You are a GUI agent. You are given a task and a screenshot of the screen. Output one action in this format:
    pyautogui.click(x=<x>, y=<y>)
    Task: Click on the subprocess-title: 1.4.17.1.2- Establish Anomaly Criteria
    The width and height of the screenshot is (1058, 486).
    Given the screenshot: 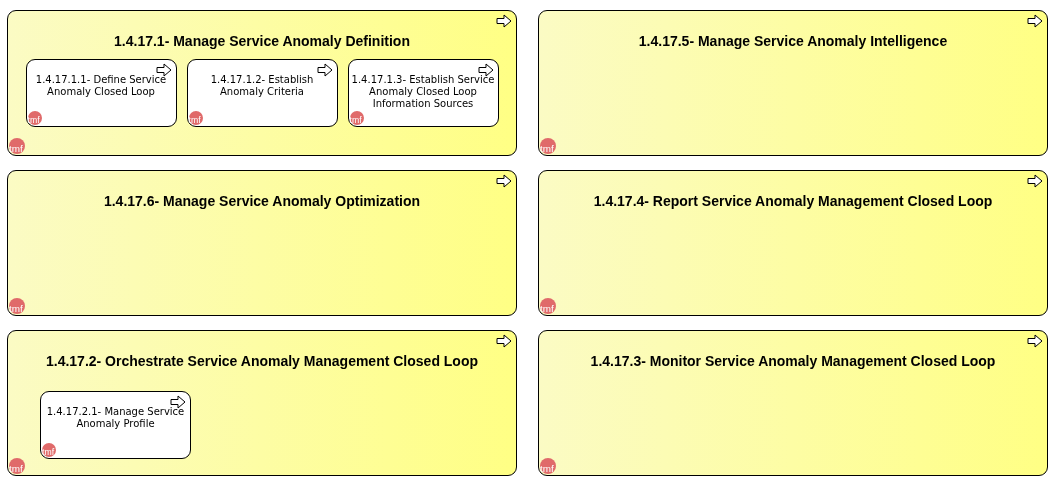 What is the action you would take?
    pyautogui.click(x=262, y=86)
    